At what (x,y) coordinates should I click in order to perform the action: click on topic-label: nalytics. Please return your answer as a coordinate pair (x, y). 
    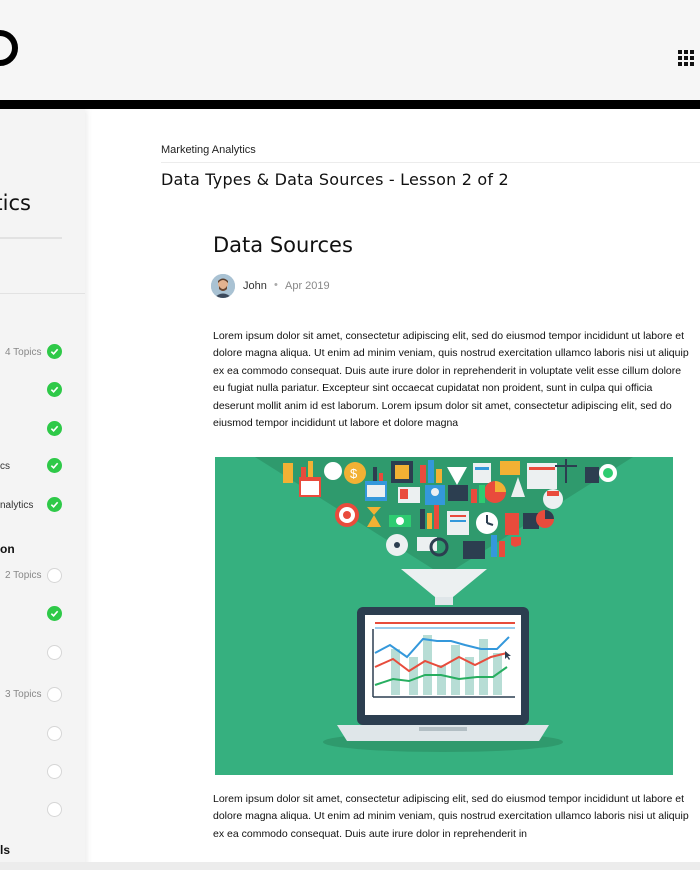
    Looking at the image, I should click on (17, 505).